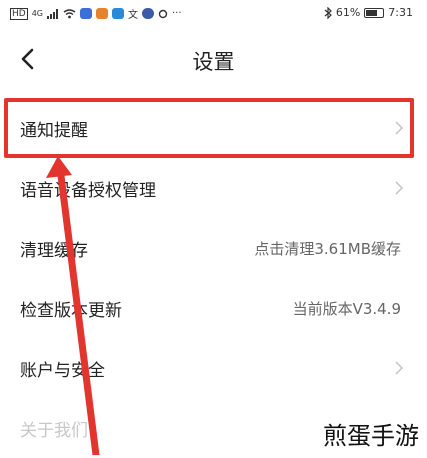 The image size is (427, 458). What do you see at coordinates (52, 13) in the screenshot?
I see `signal-icon` at bounding box center [52, 13].